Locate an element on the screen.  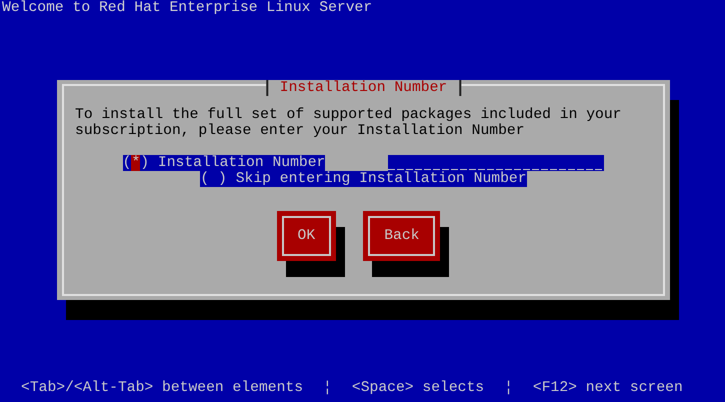
radio-option: ( ) Skip entering Installation Number is located at coordinates (363, 179).